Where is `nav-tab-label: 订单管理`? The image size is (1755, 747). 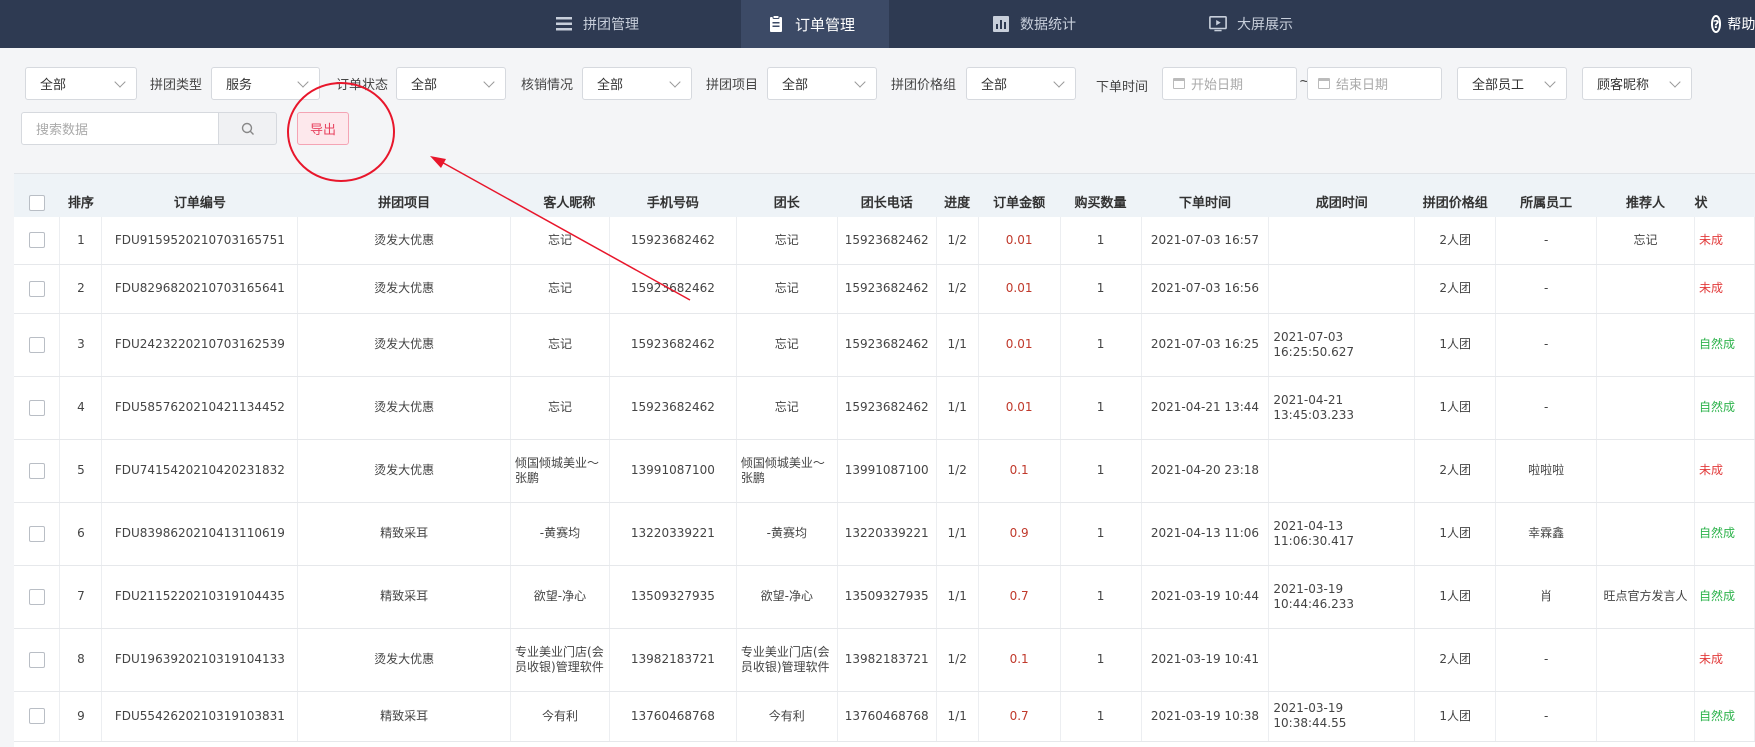
nav-tab-label: 订单管理 is located at coordinates (825, 24).